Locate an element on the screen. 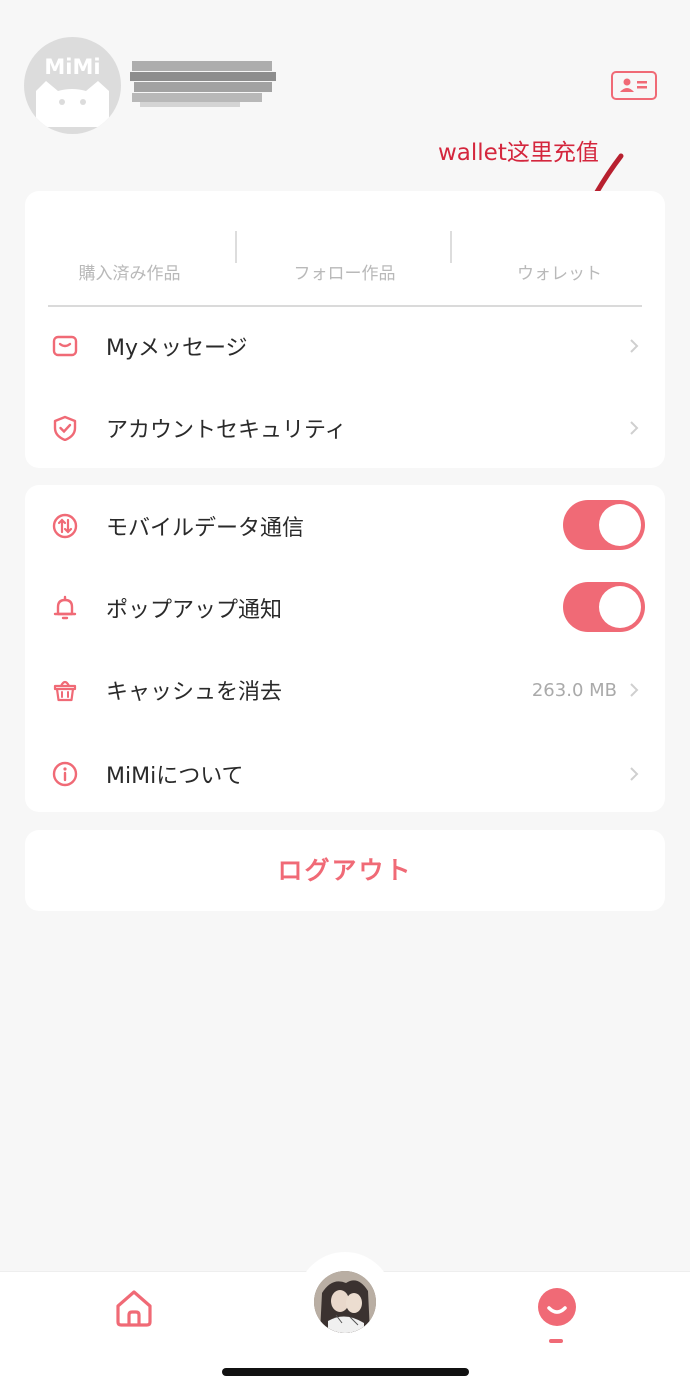  divider is located at coordinates (345, 306).